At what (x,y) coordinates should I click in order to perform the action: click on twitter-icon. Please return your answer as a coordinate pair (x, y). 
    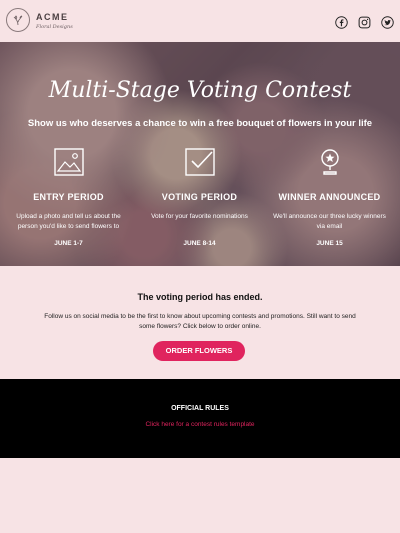
    Looking at the image, I should click on (387, 22).